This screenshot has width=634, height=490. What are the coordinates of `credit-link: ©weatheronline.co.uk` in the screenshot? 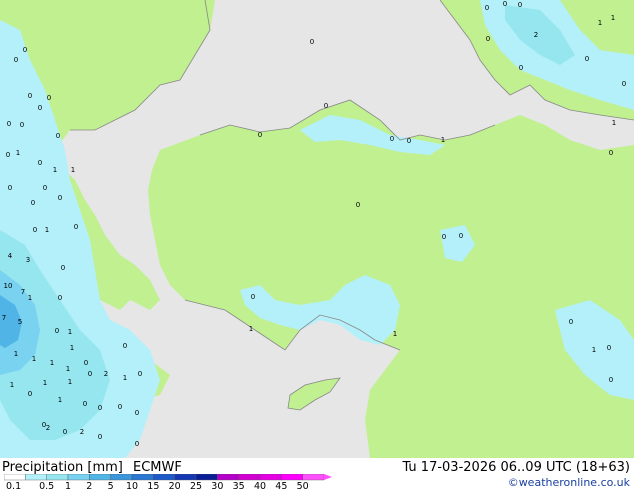 It's located at (569, 482).